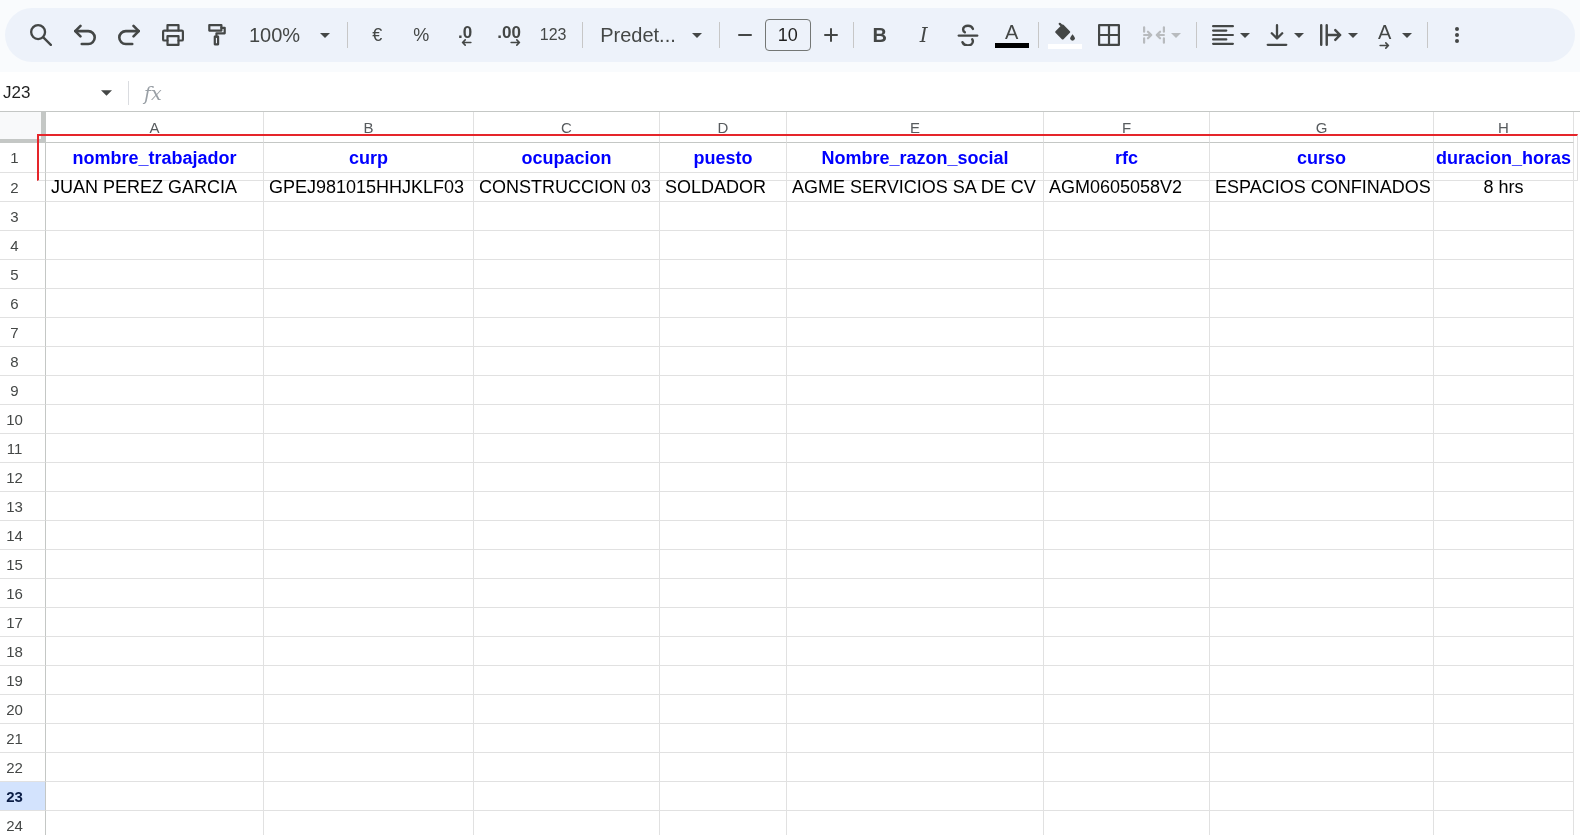 This screenshot has width=1580, height=835. I want to click on table-cell: nombre_trabajador, so click(155, 158).